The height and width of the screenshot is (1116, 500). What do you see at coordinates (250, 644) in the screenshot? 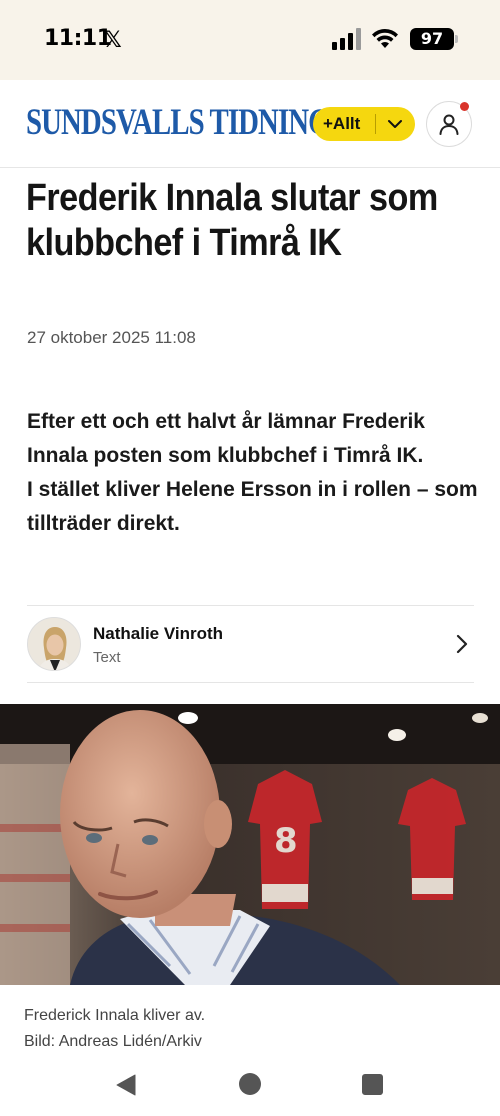
I see `author-byline: Nathalie Vinroth Text` at bounding box center [250, 644].